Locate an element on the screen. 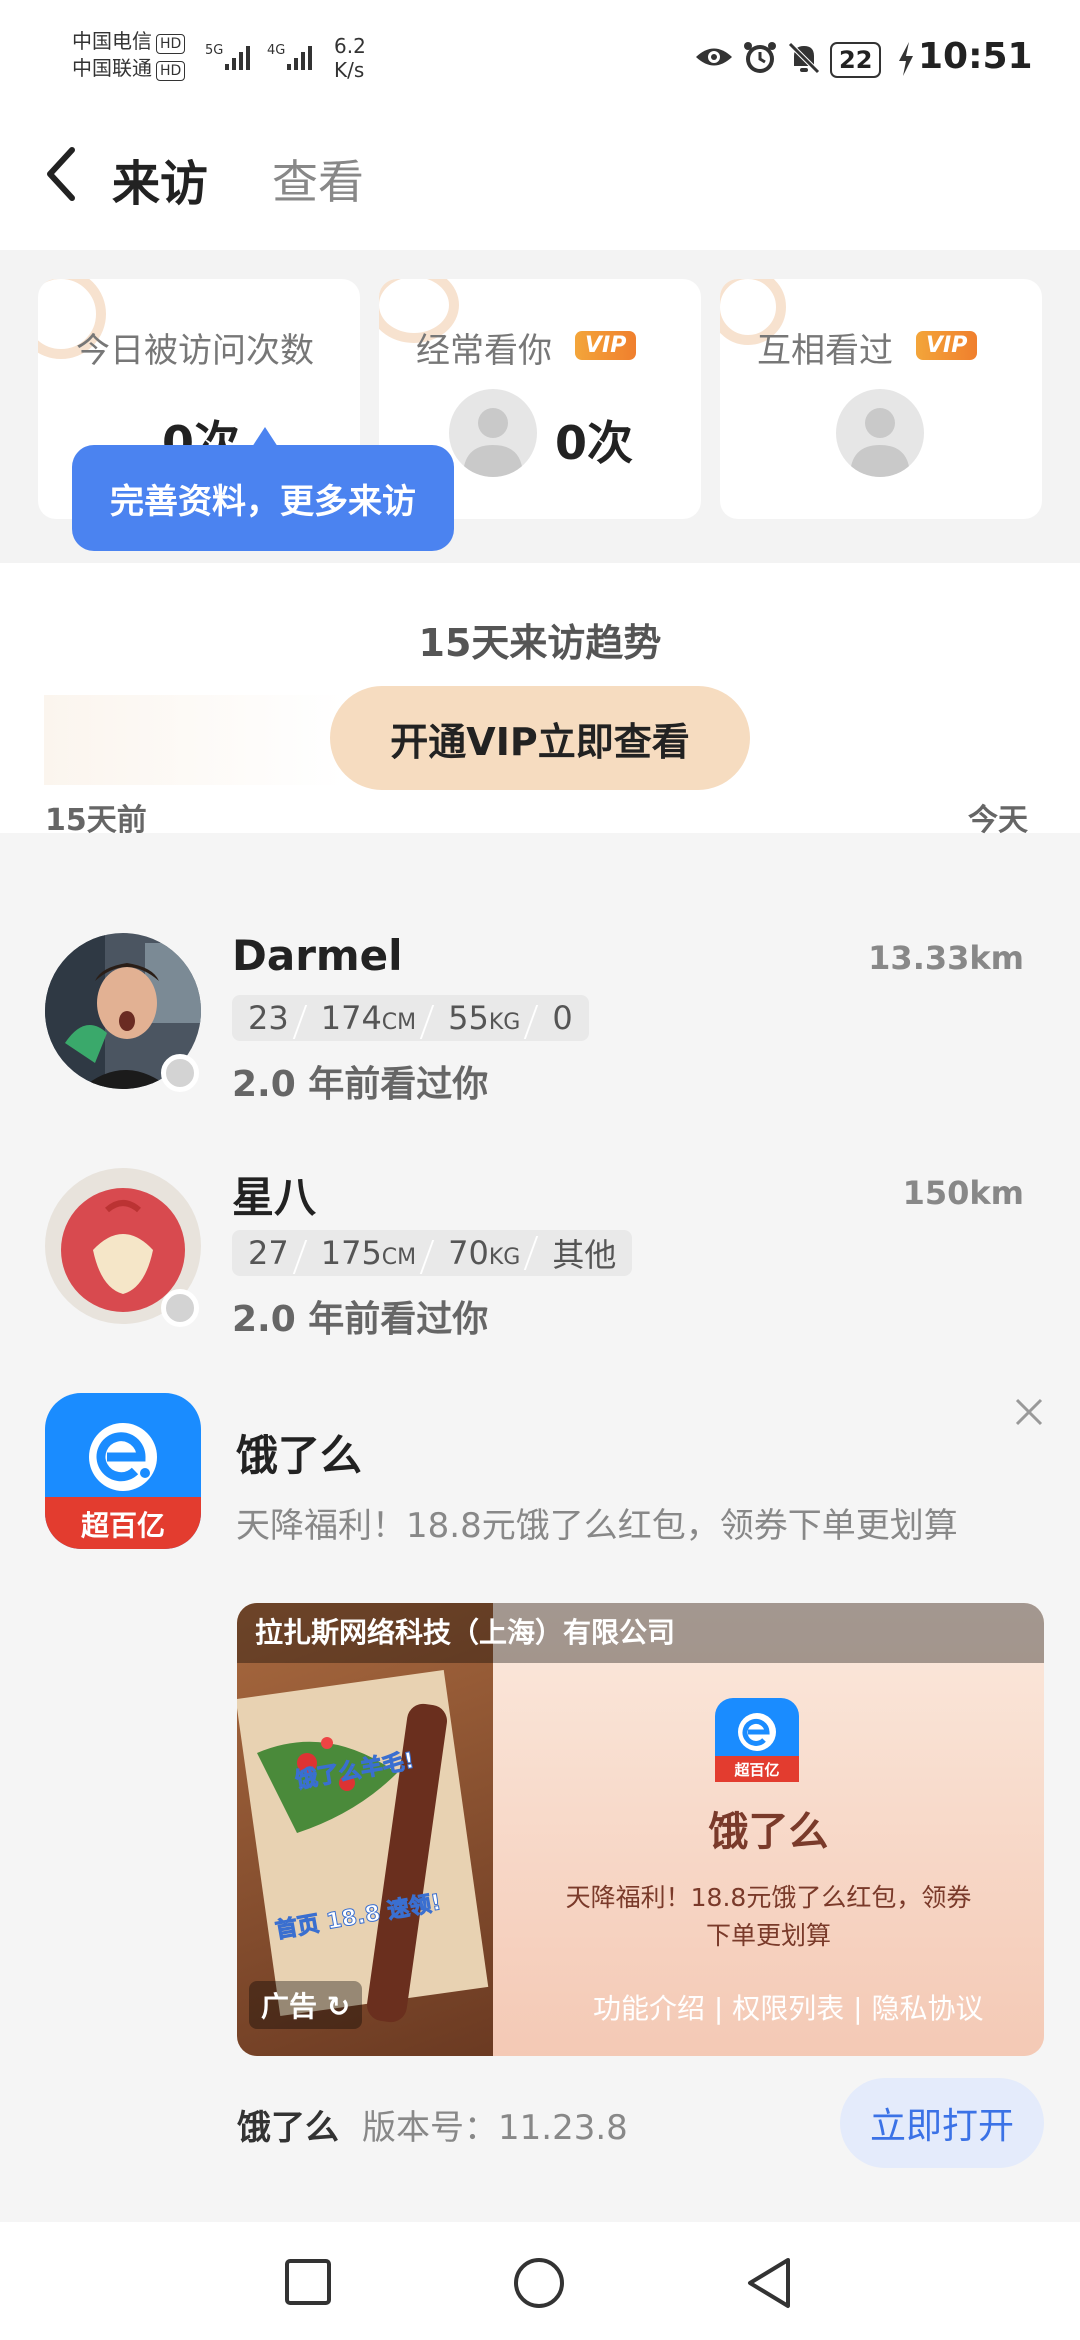 This screenshot has height=2340, width=1080. refresh-icon: ↻ is located at coordinates (338, 2006).